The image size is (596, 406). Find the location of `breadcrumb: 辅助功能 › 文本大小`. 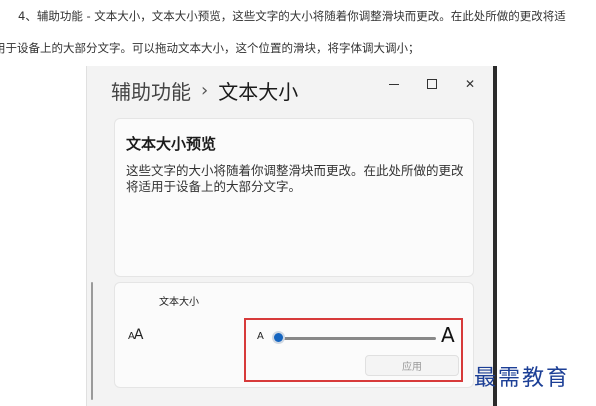

breadcrumb: 辅助功能 › 文本大小 is located at coordinates (204, 90).